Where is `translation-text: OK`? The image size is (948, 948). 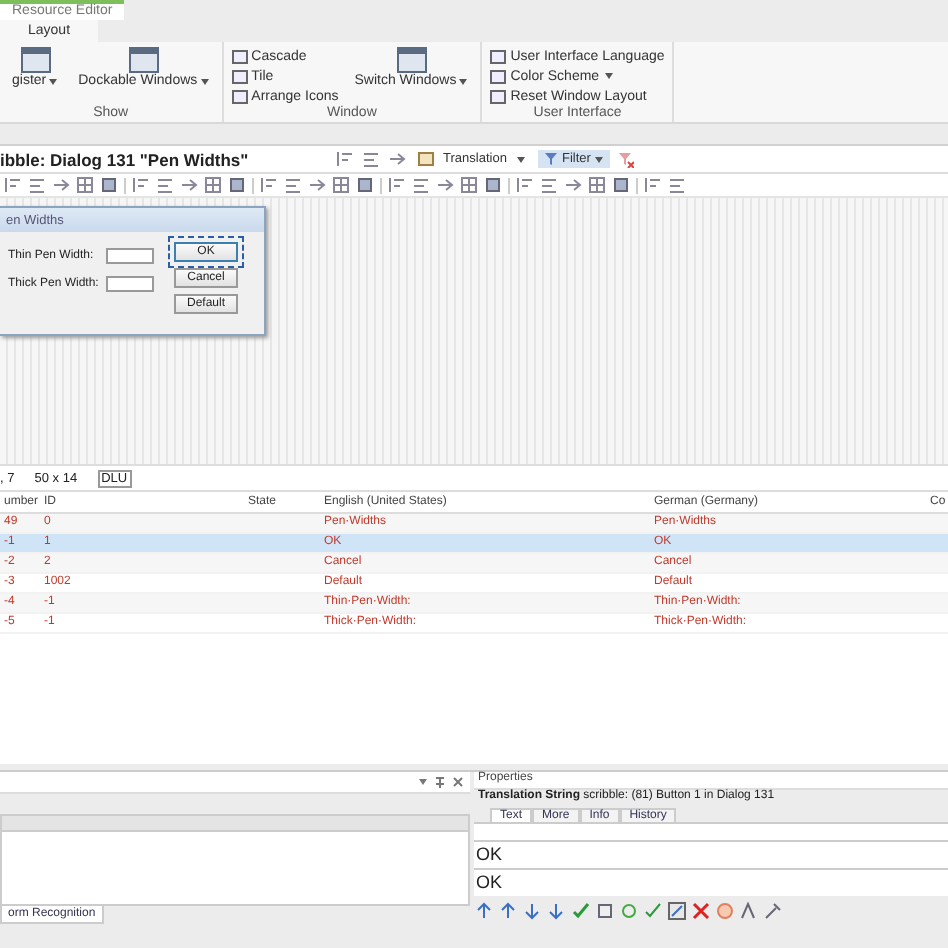
translation-text: OK is located at coordinates (489, 882).